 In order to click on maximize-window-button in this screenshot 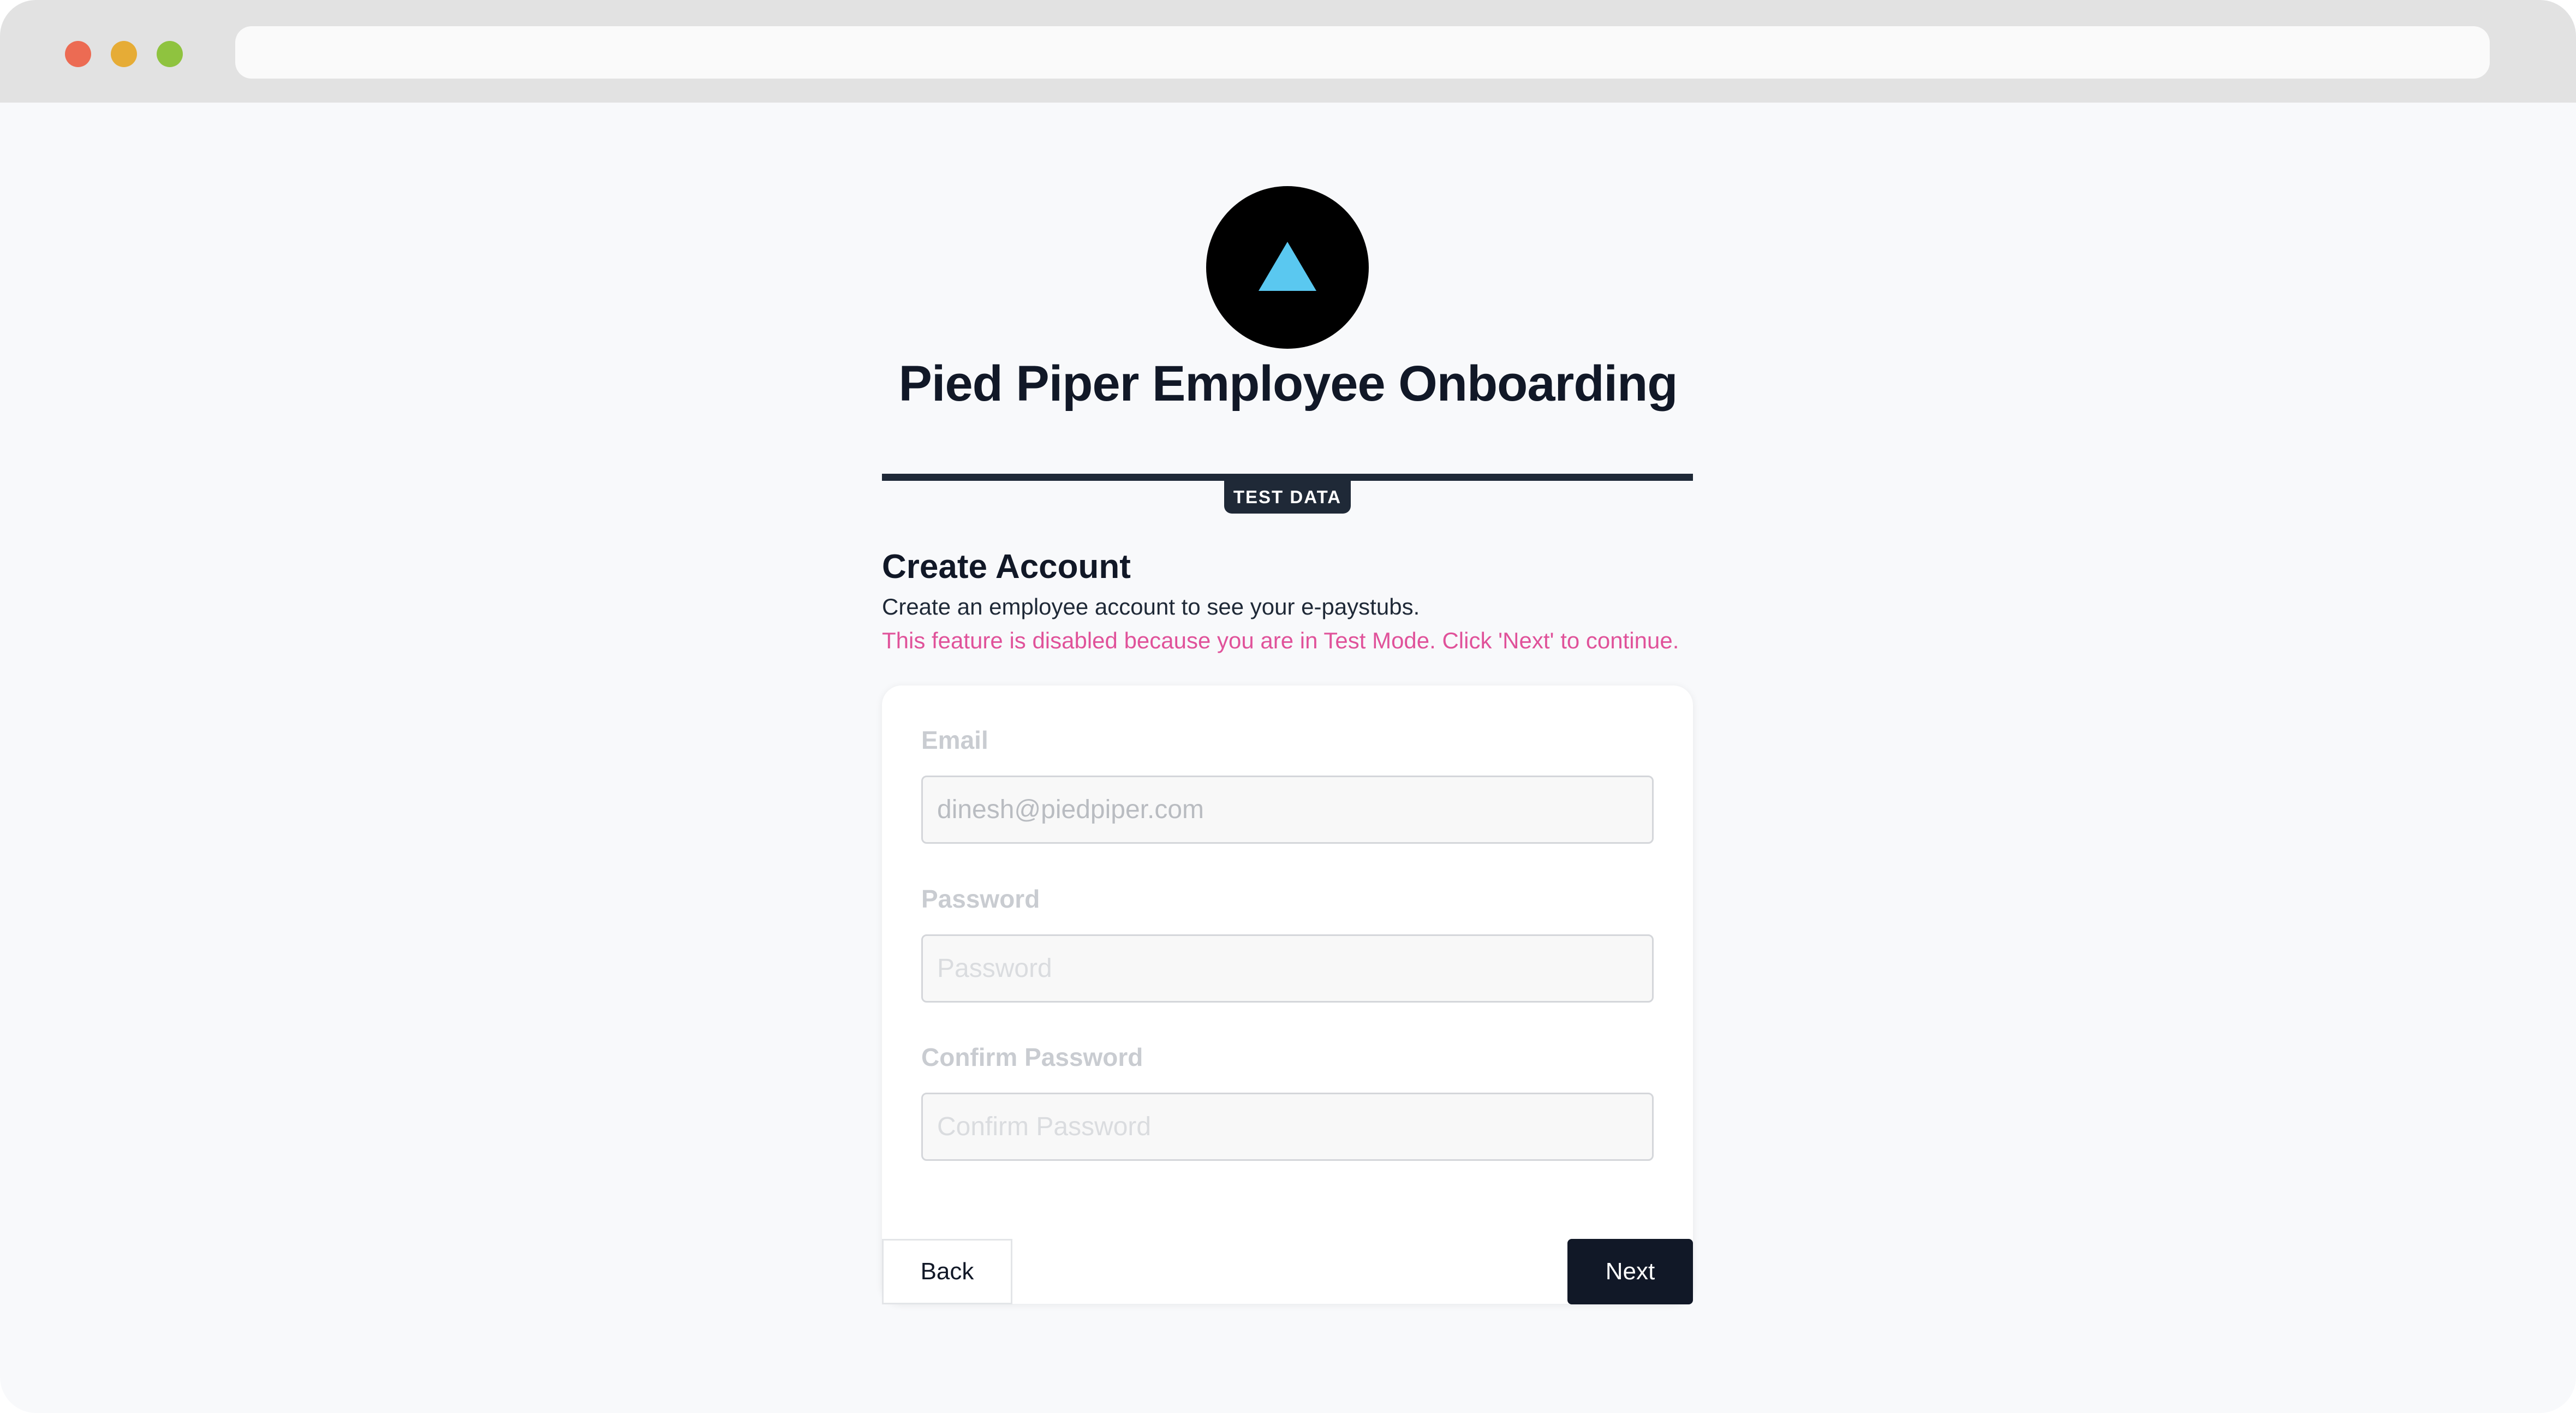, I will do `click(170, 54)`.